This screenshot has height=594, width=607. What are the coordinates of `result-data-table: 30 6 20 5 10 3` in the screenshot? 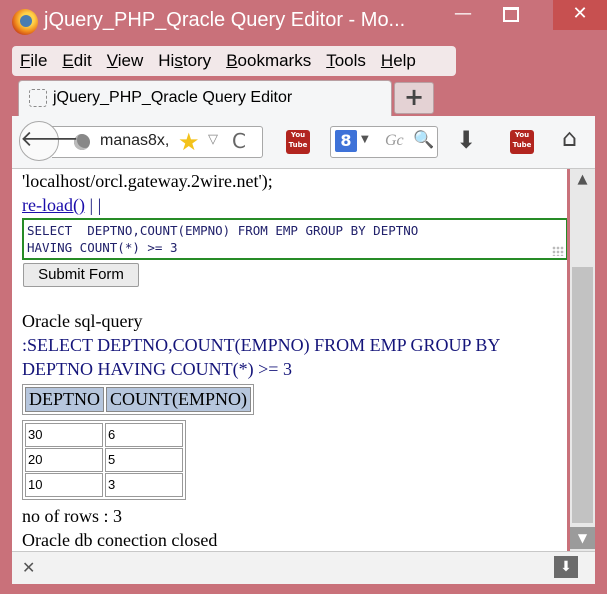 It's located at (104, 460).